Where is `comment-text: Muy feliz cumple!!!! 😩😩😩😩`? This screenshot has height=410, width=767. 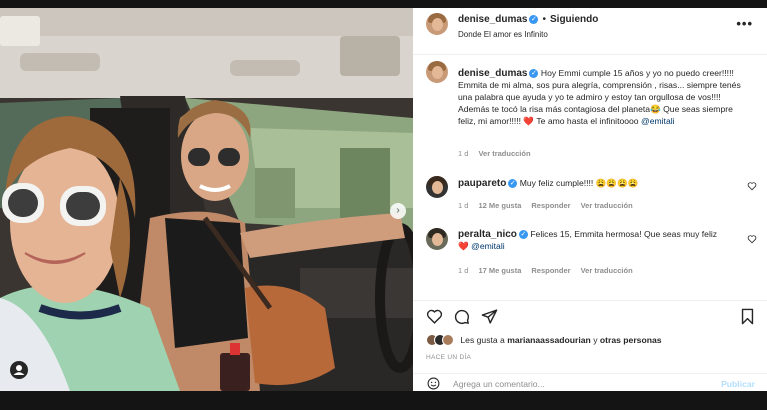
comment-text: Muy feliz cumple!!!! 😩😩😩😩 is located at coordinates (579, 183).